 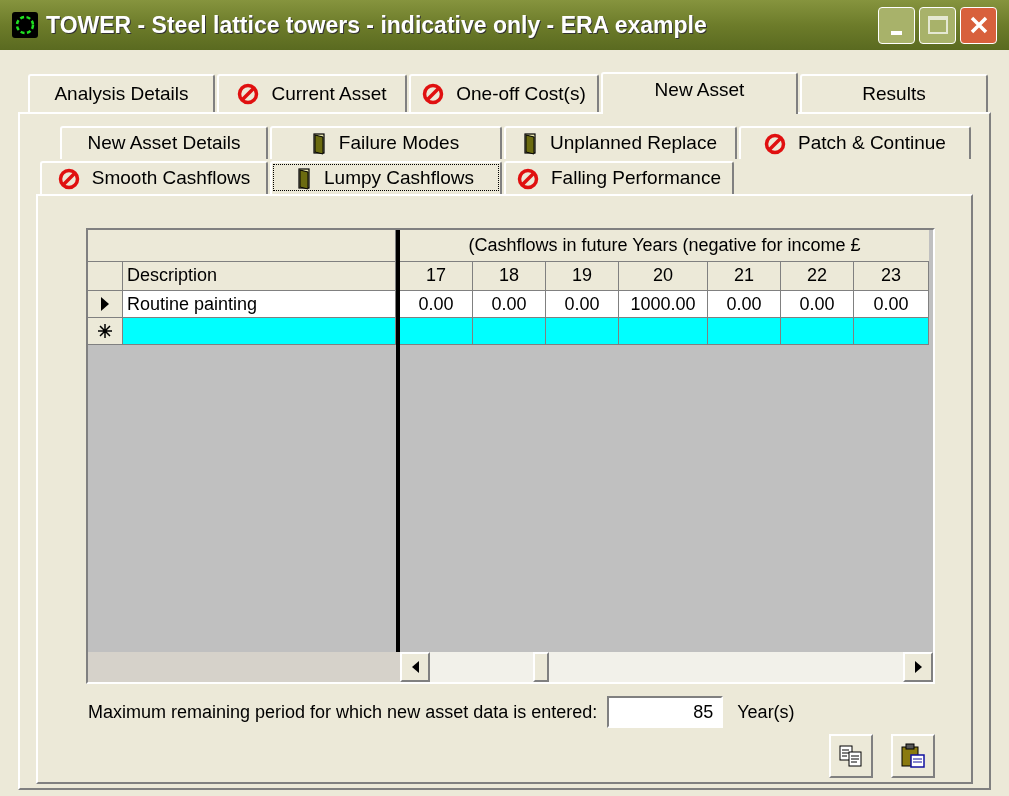 I want to click on tab: New Asset Details, so click(x=164, y=142).